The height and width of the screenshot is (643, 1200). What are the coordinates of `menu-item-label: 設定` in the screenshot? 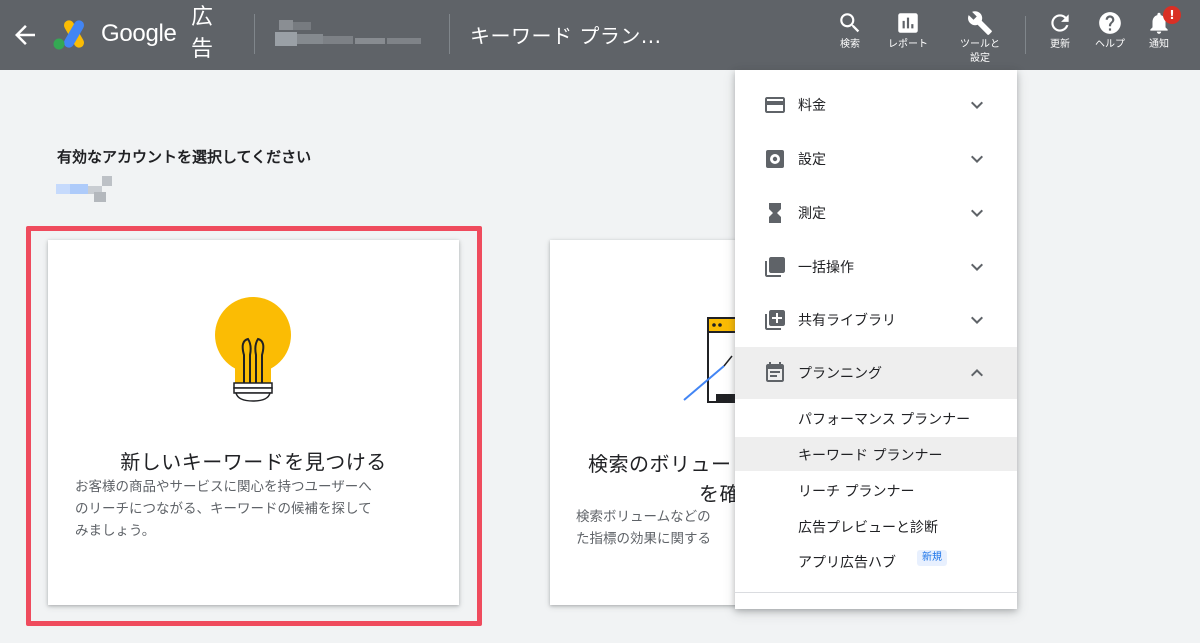 It's located at (812, 160).